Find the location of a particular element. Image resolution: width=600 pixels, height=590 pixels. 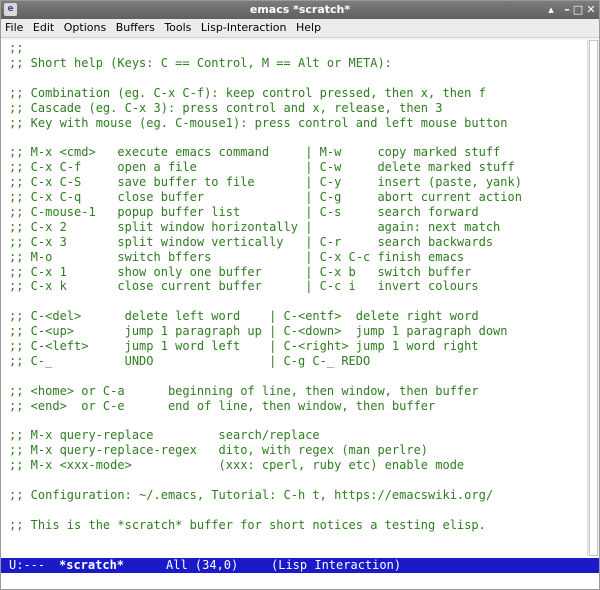

modeline-major-mode: (Lisp Interaction) is located at coordinates (336, 565).